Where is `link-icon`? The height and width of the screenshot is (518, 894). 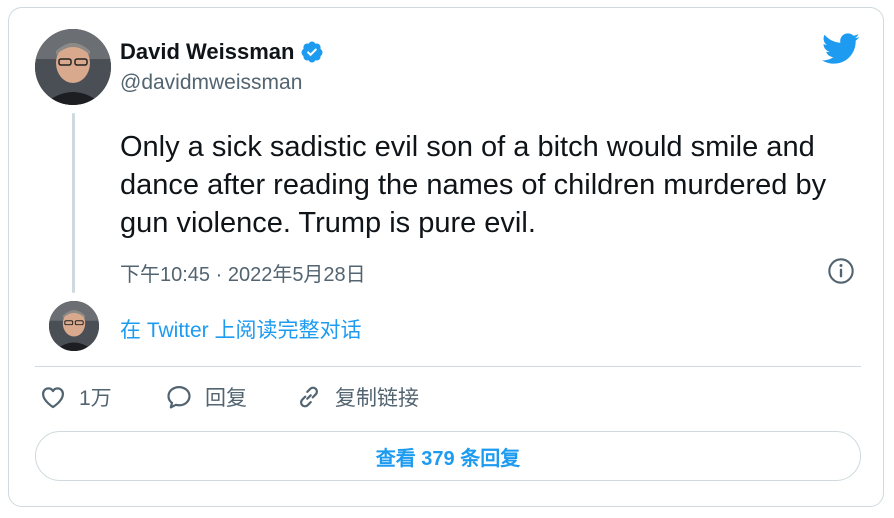 link-icon is located at coordinates (309, 397).